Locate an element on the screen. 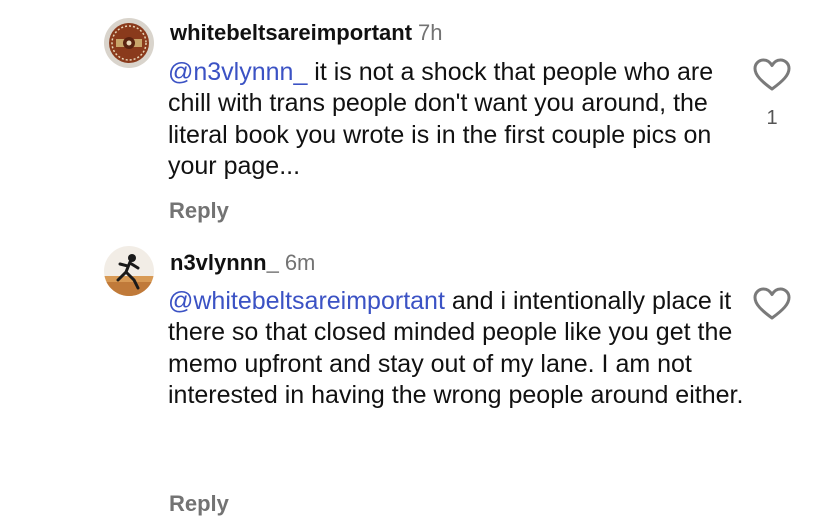  mention-link: @n3vlynnn_ is located at coordinates (237, 72).